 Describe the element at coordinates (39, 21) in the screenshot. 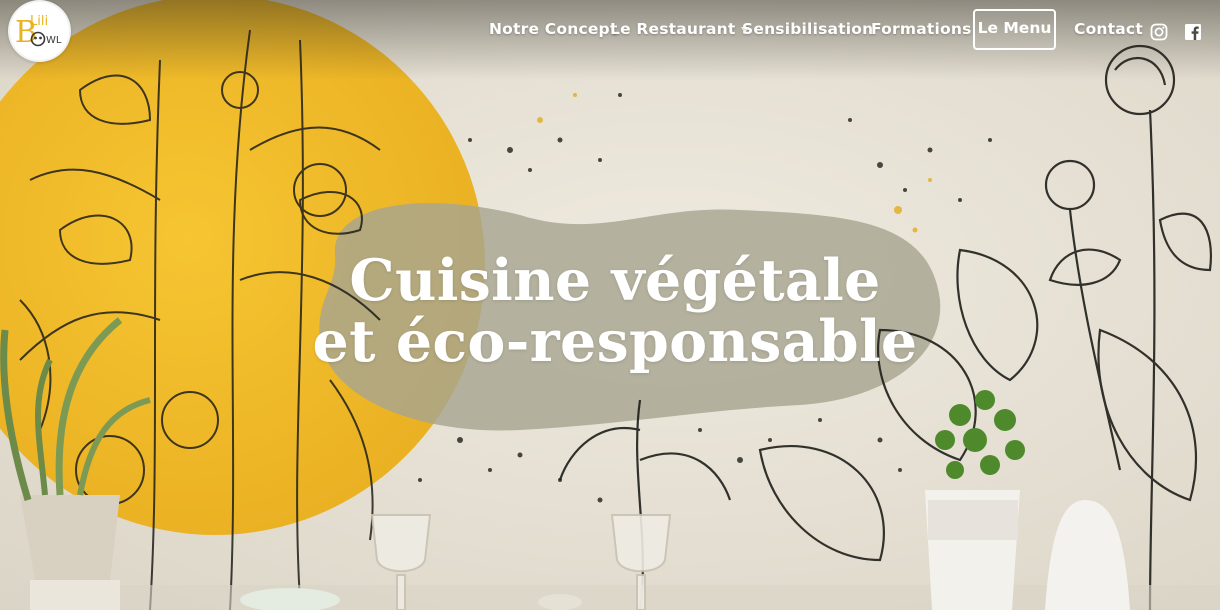

I see `logo-word-lili: Lili` at that location.